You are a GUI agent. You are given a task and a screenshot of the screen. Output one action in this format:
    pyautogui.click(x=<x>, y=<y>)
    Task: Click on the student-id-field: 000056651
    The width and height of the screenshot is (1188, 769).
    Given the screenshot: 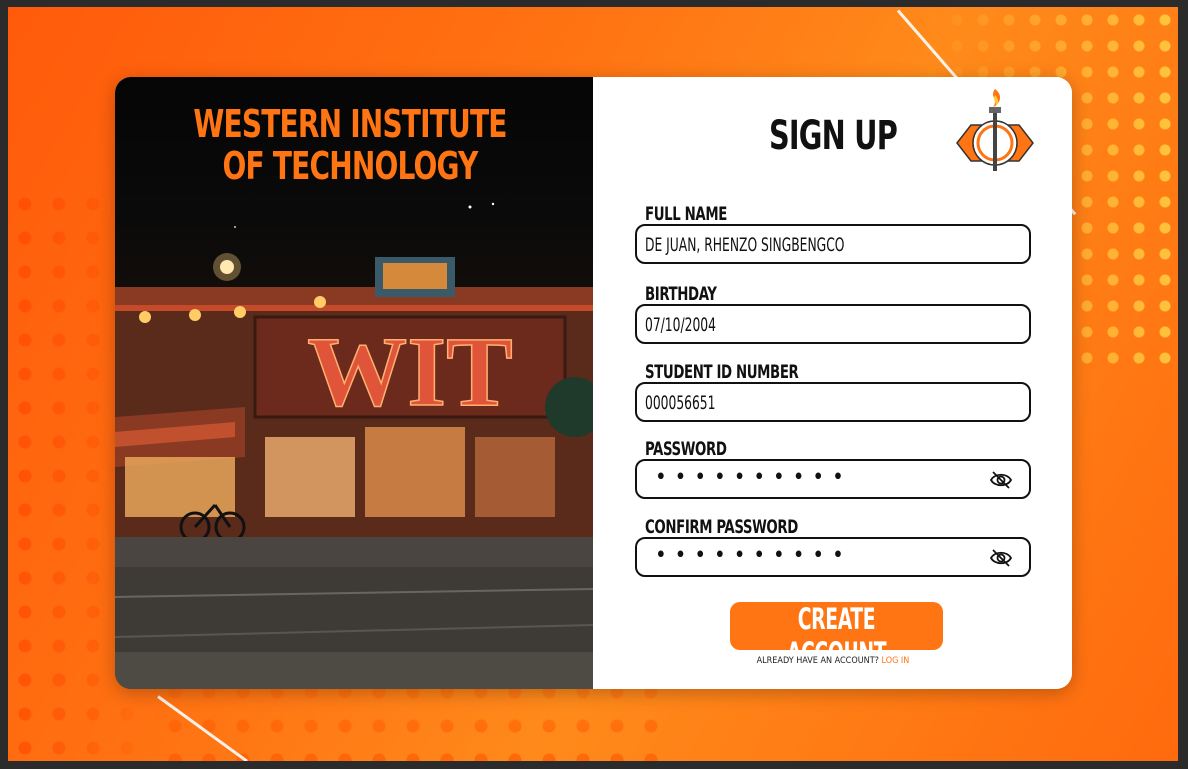 What is the action you would take?
    pyautogui.click(x=833, y=402)
    